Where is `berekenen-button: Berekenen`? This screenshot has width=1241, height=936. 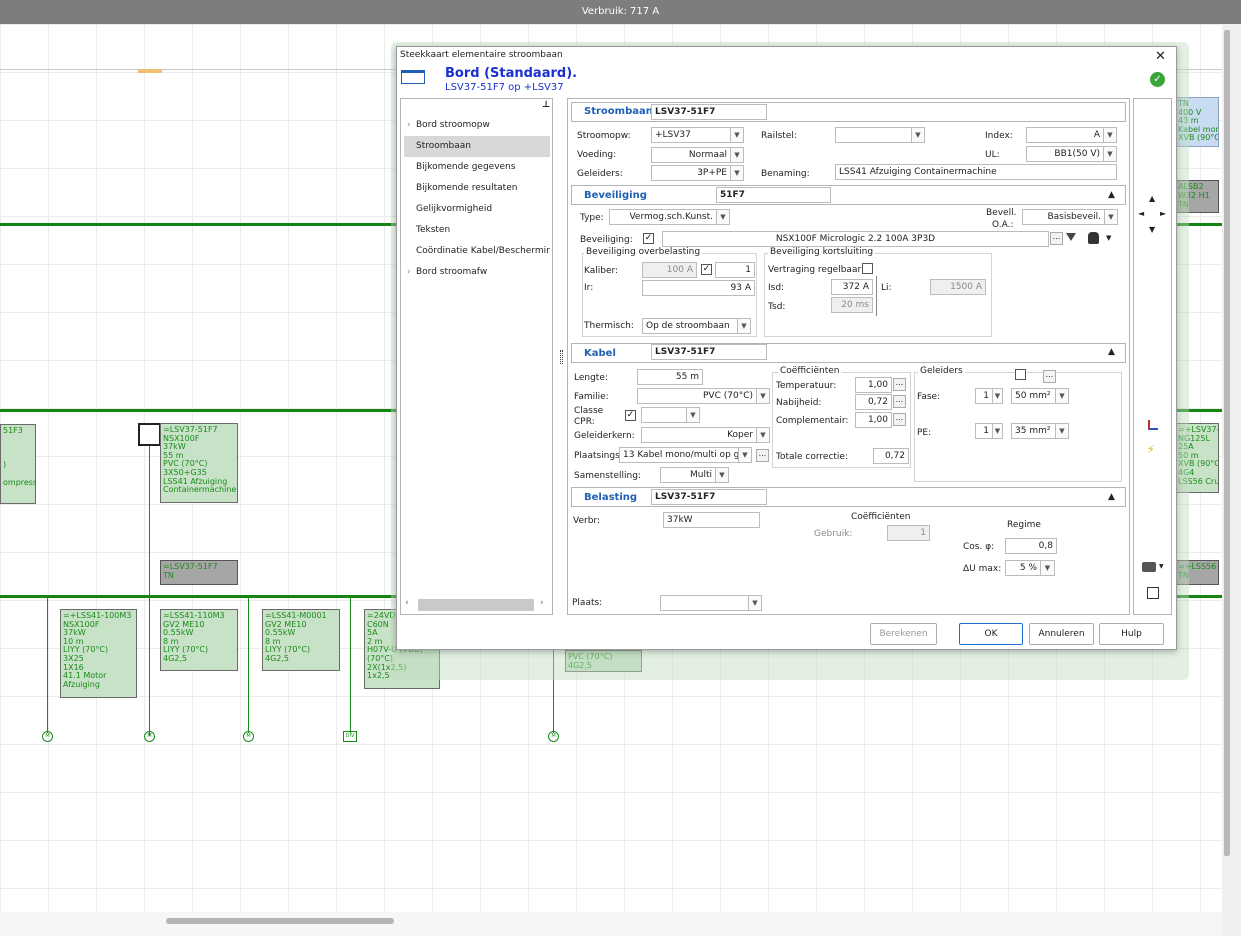 berekenen-button: Berekenen is located at coordinates (903, 634).